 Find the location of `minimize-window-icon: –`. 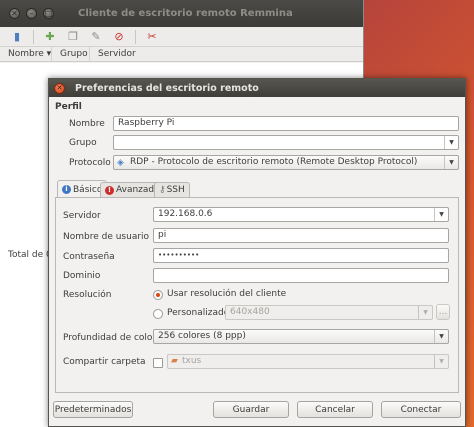

minimize-window-icon: – is located at coordinates (31, 13).